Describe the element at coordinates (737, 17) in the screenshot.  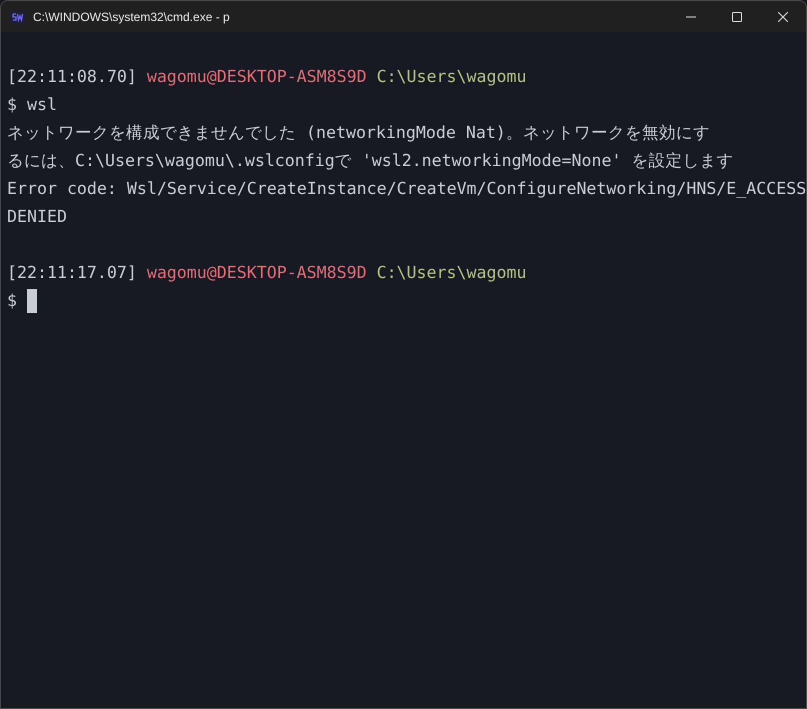
I see `maximize-icon` at that location.